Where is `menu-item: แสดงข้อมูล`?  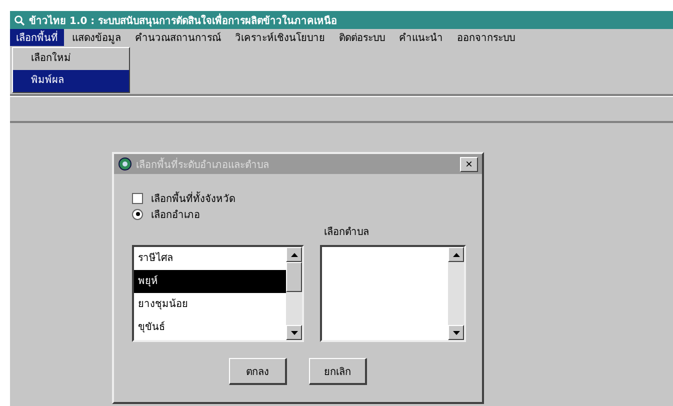
menu-item: แสดงข้อมูล is located at coordinates (96, 37).